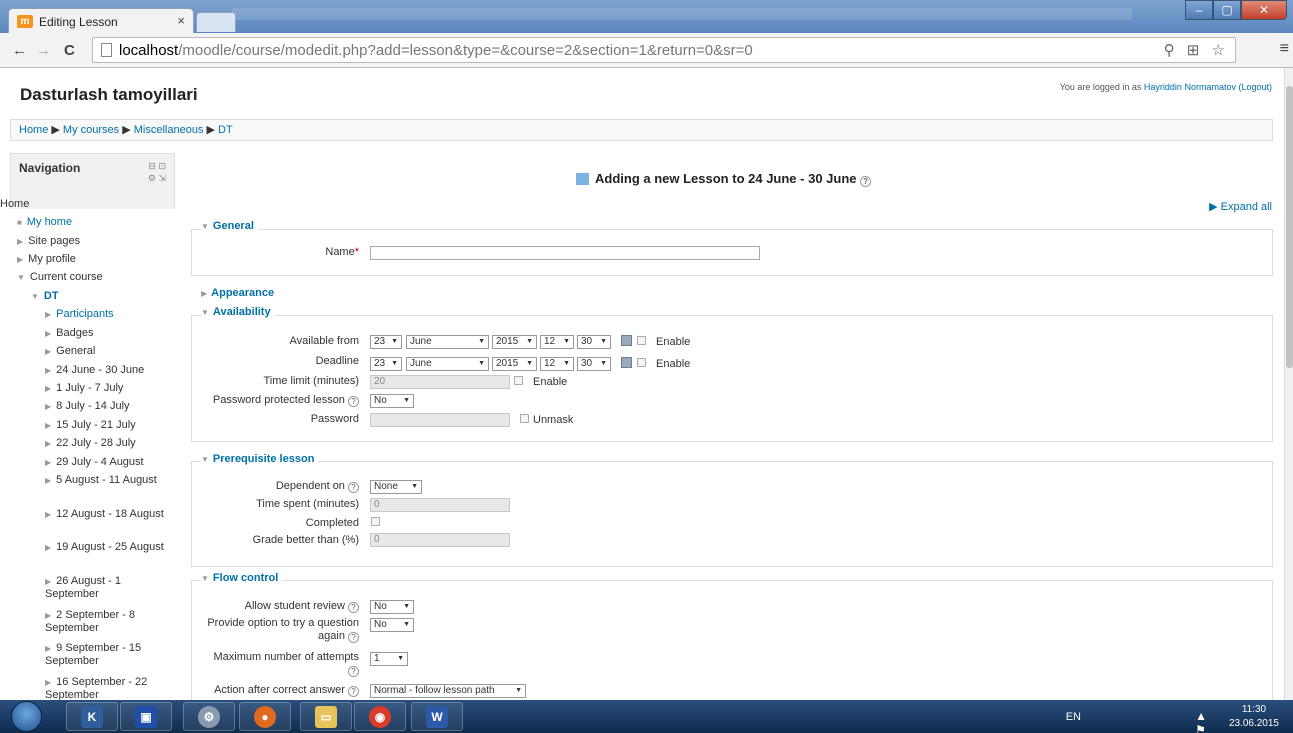  Describe the element at coordinates (1284, 49) in the screenshot. I see `browser-menu-icon: ≡` at that location.